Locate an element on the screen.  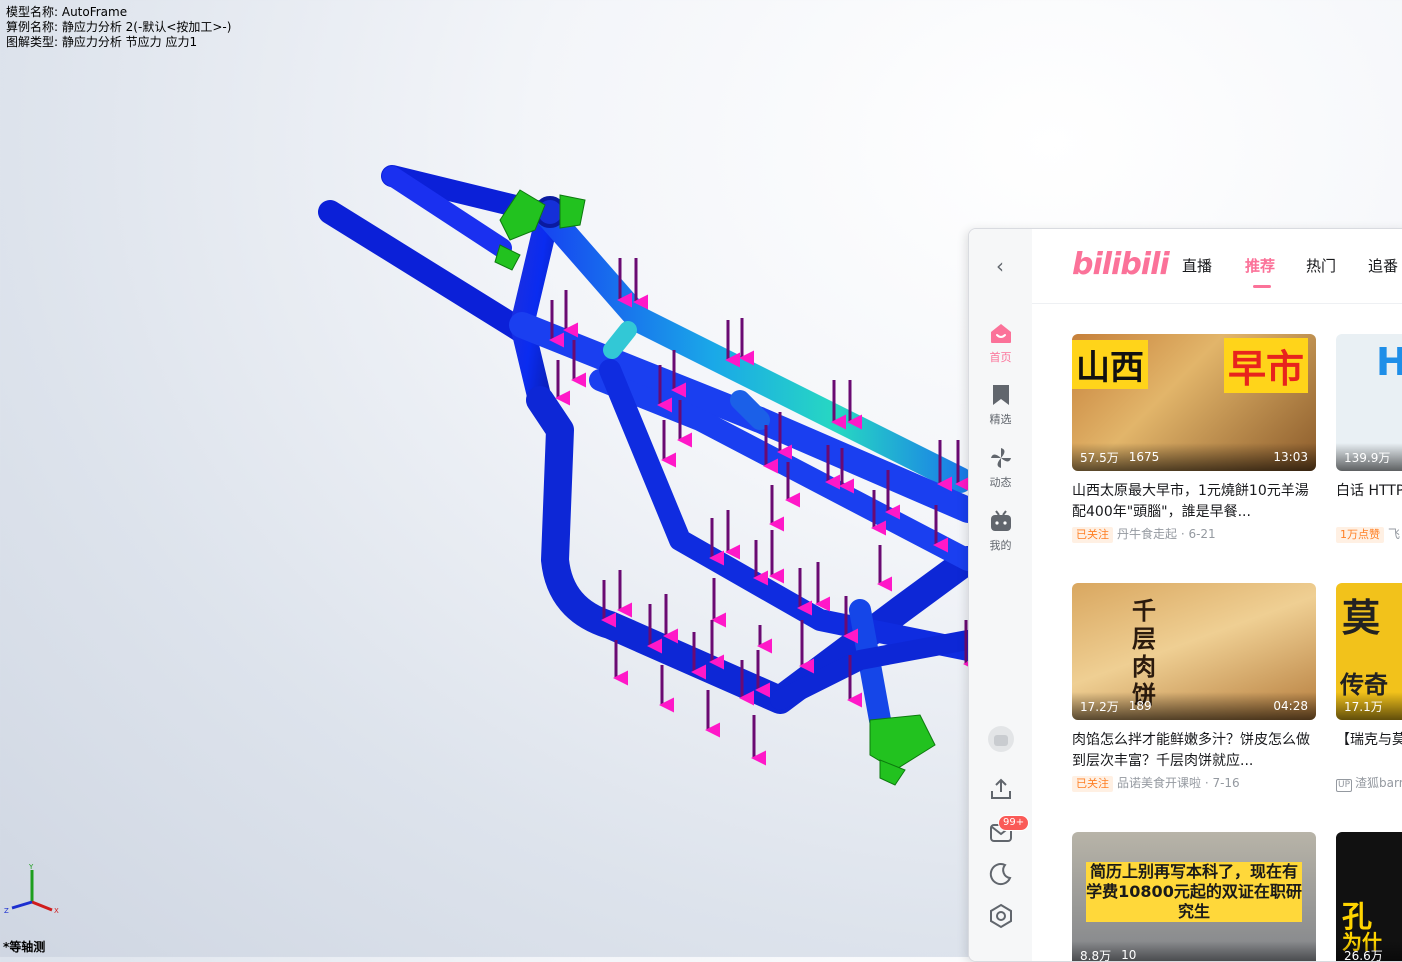
nav-dynamic: 动态 is located at coordinates (1000, 468).